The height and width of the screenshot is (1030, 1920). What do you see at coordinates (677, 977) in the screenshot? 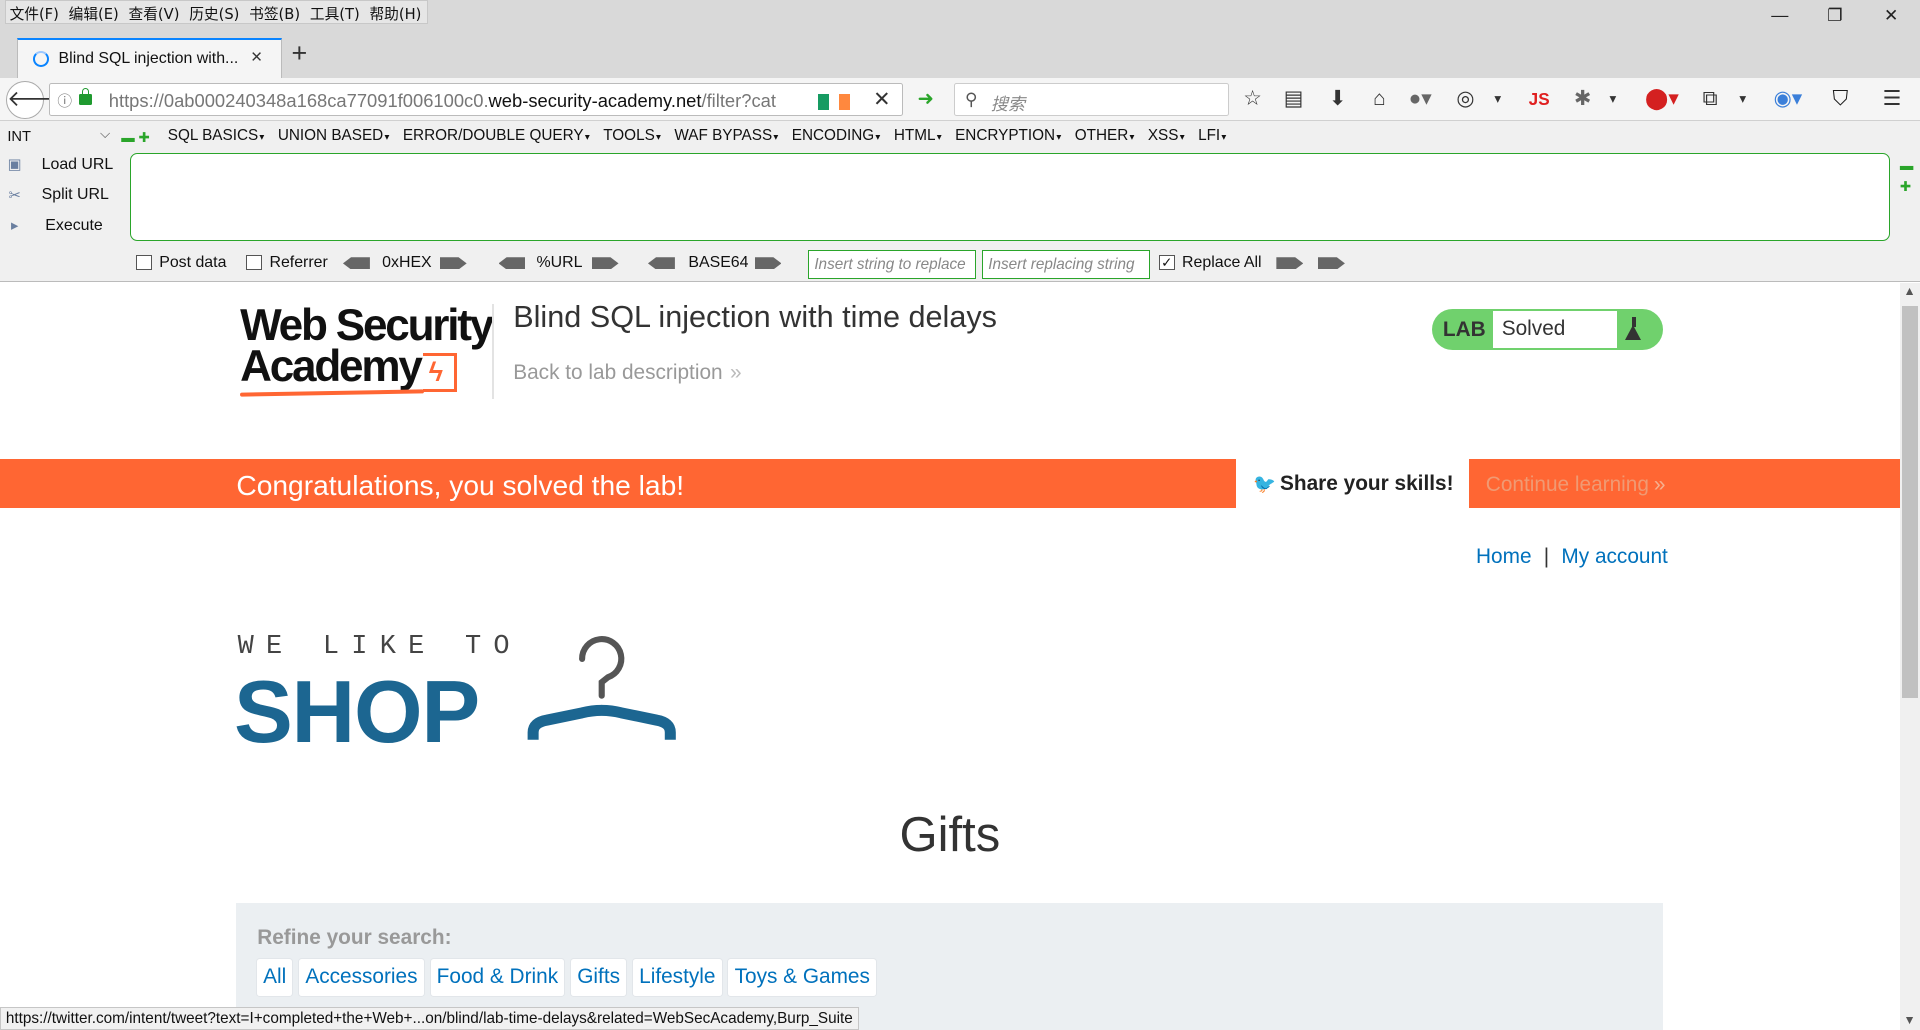
I see `filter-lifestyle: Lifestyle` at bounding box center [677, 977].